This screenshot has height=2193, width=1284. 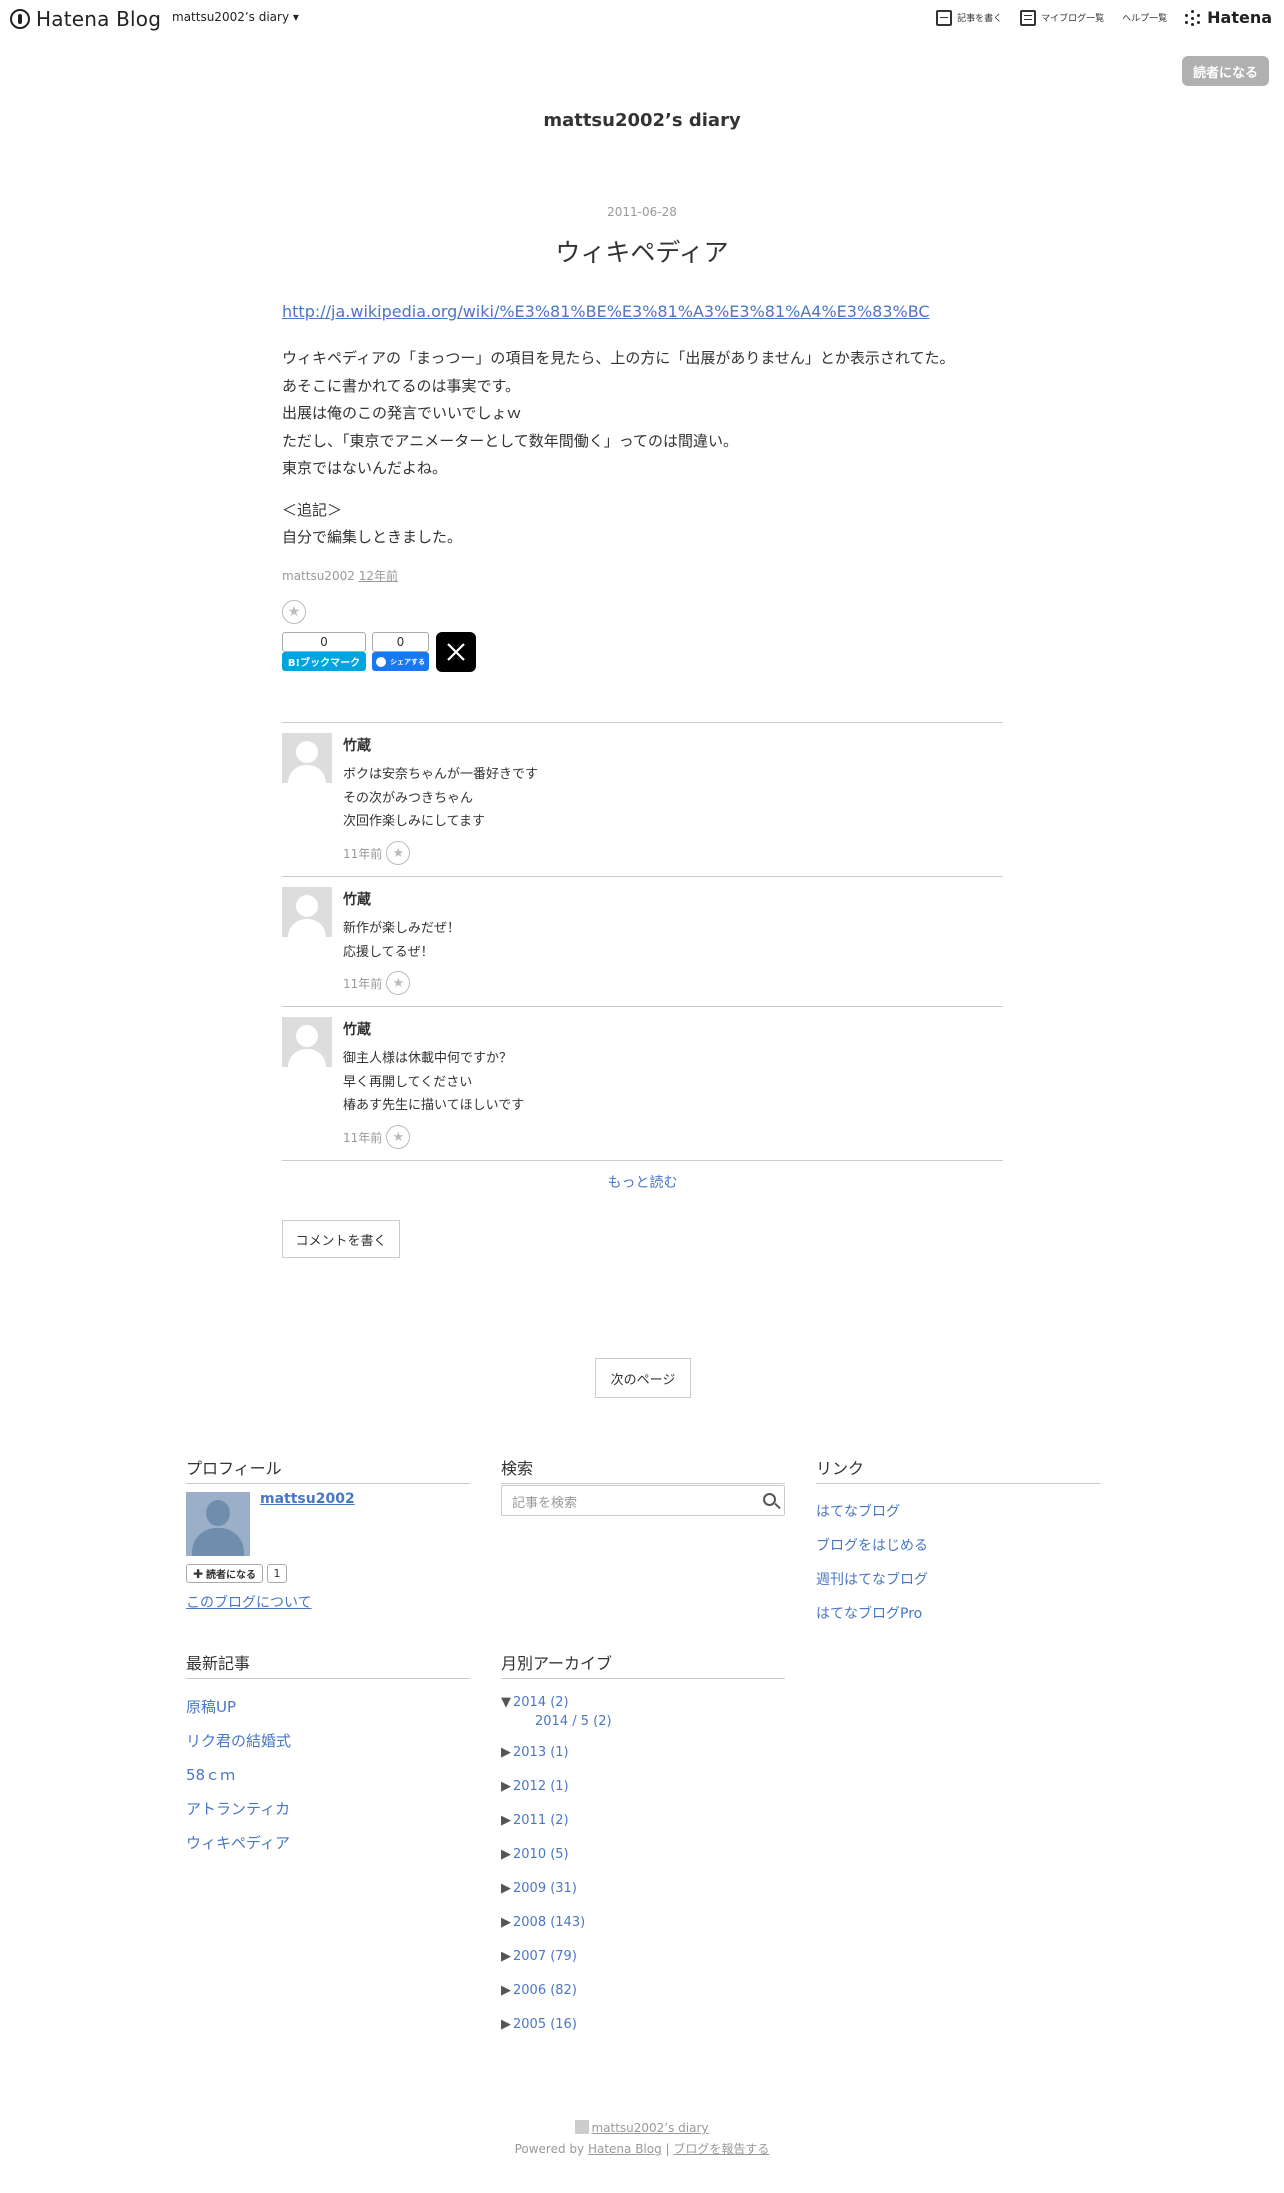 What do you see at coordinates (545, 2024) in the screenshot?
I see `archive-year-link: 2005 (16)` at bounding box center [545, 2024].